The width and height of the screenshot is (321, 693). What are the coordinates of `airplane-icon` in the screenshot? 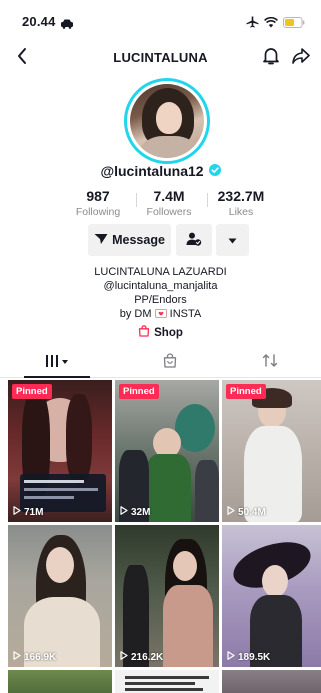 It's located at (252, 24).